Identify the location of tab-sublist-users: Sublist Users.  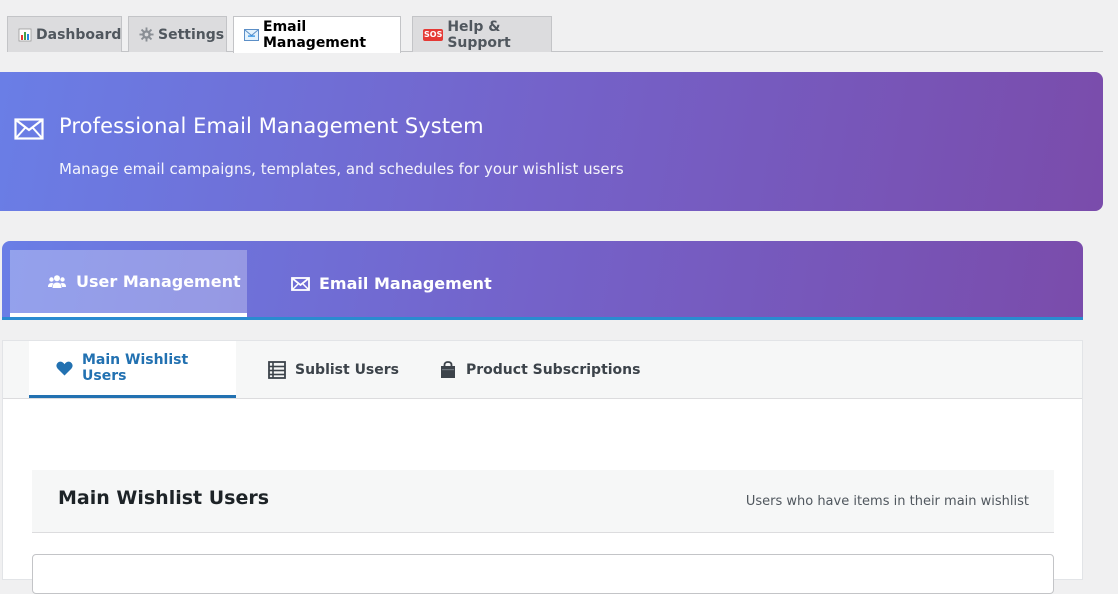
(333, 369).